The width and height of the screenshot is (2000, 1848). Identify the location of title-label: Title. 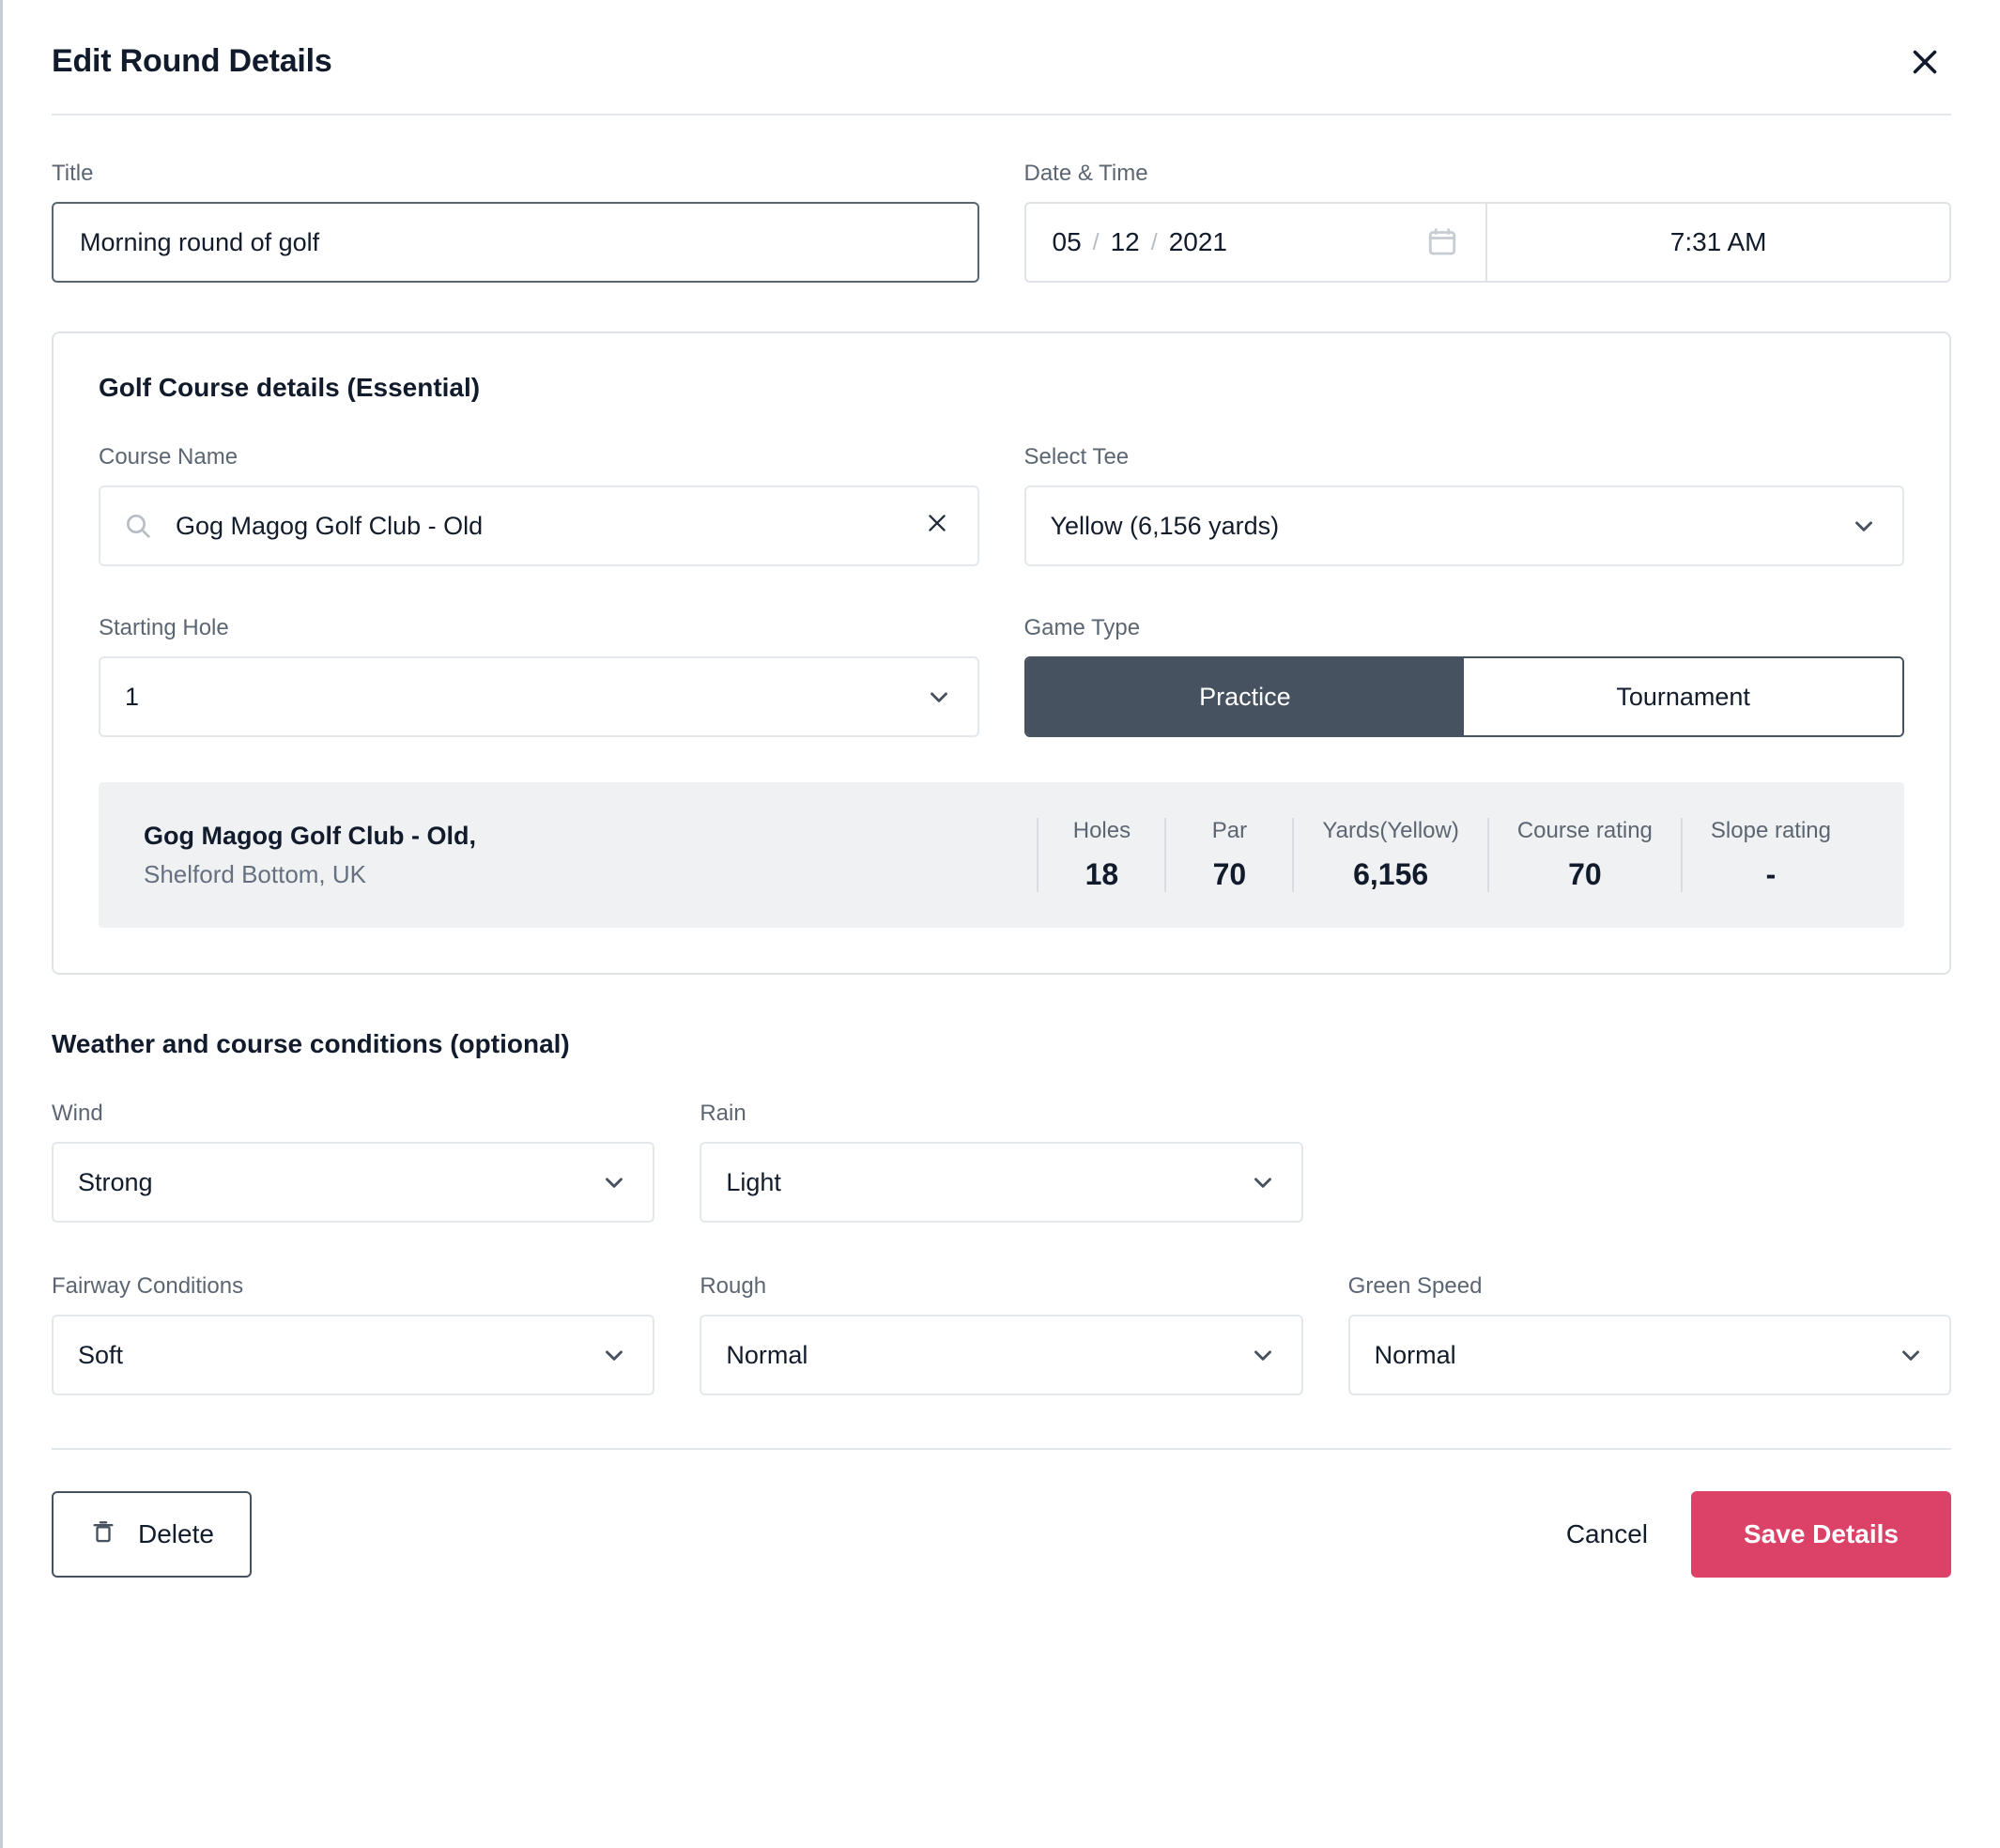
(73, 173).